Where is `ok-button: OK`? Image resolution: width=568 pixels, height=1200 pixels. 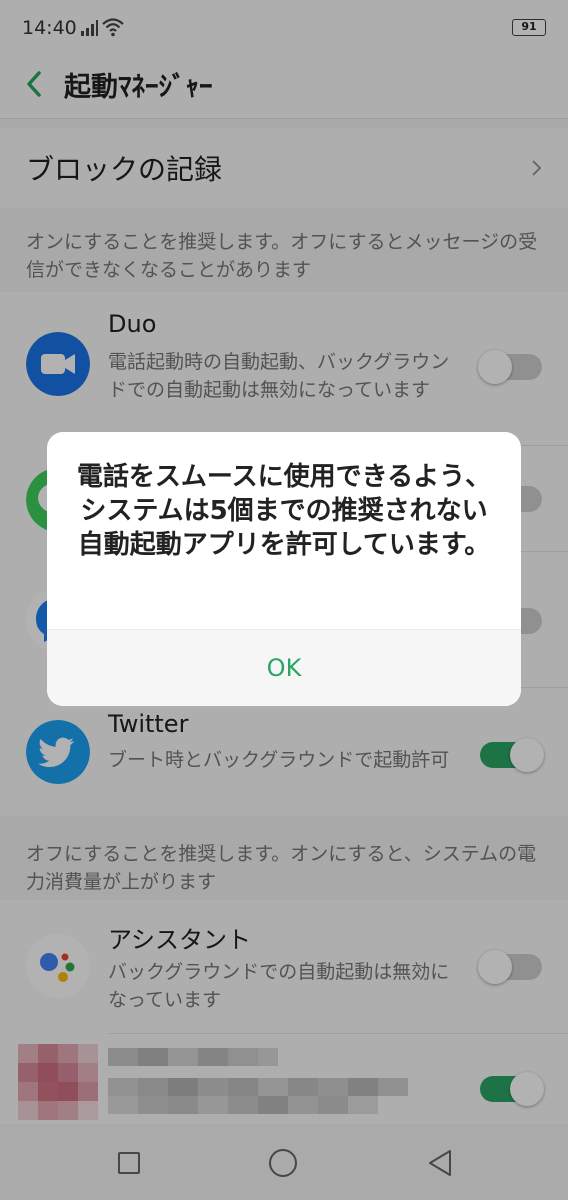 ok-button: OK is located at coordinates (284, 668).